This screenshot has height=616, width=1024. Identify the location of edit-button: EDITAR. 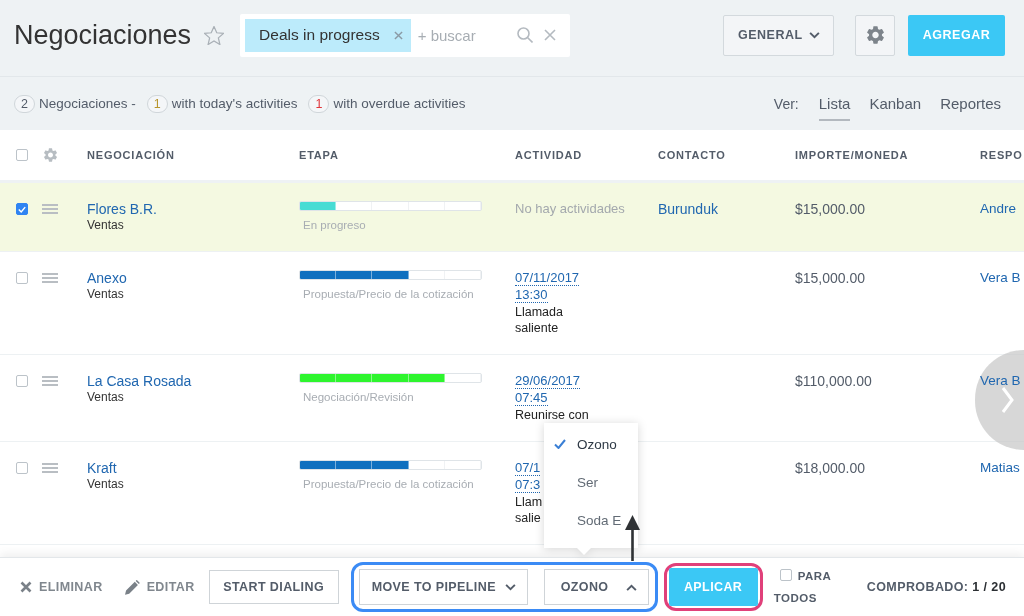
(159, 587).